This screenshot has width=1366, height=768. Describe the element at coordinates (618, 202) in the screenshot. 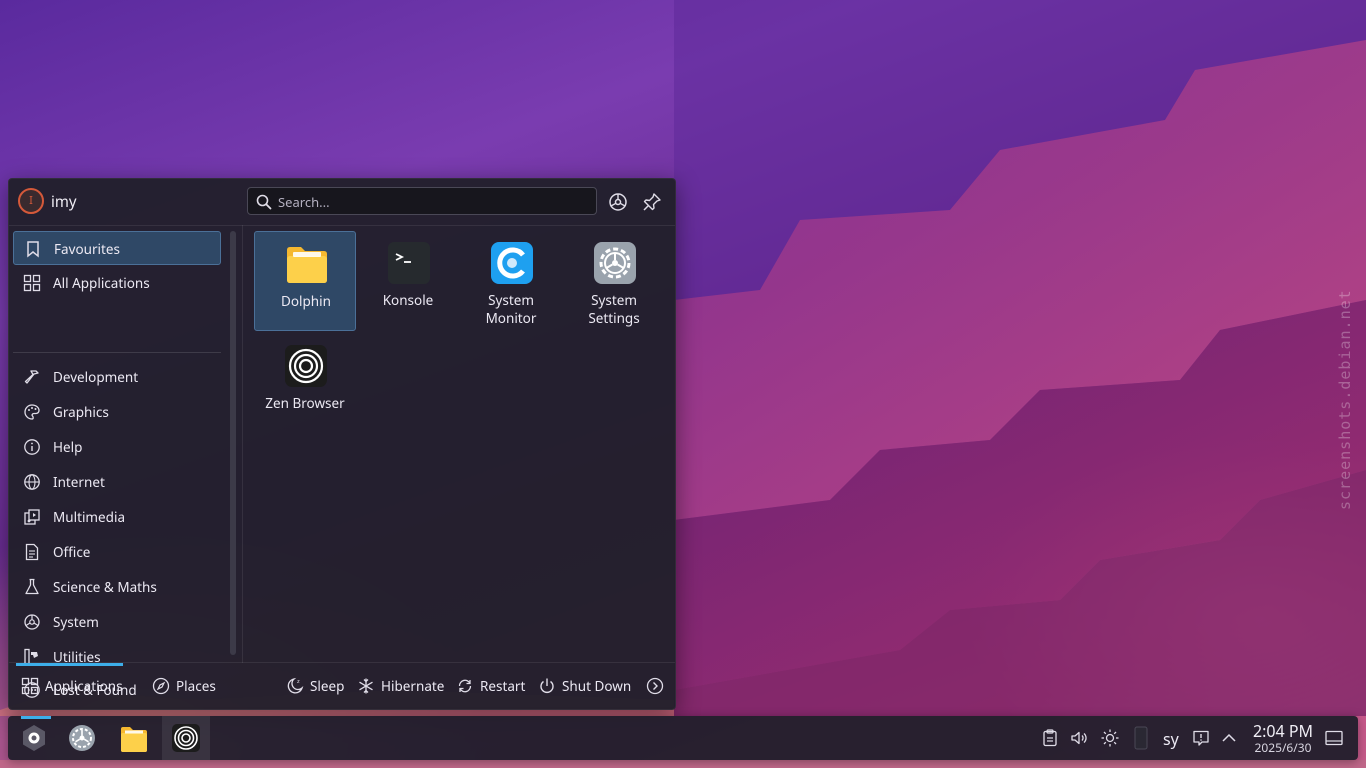

I see `configure-icon` at that location.